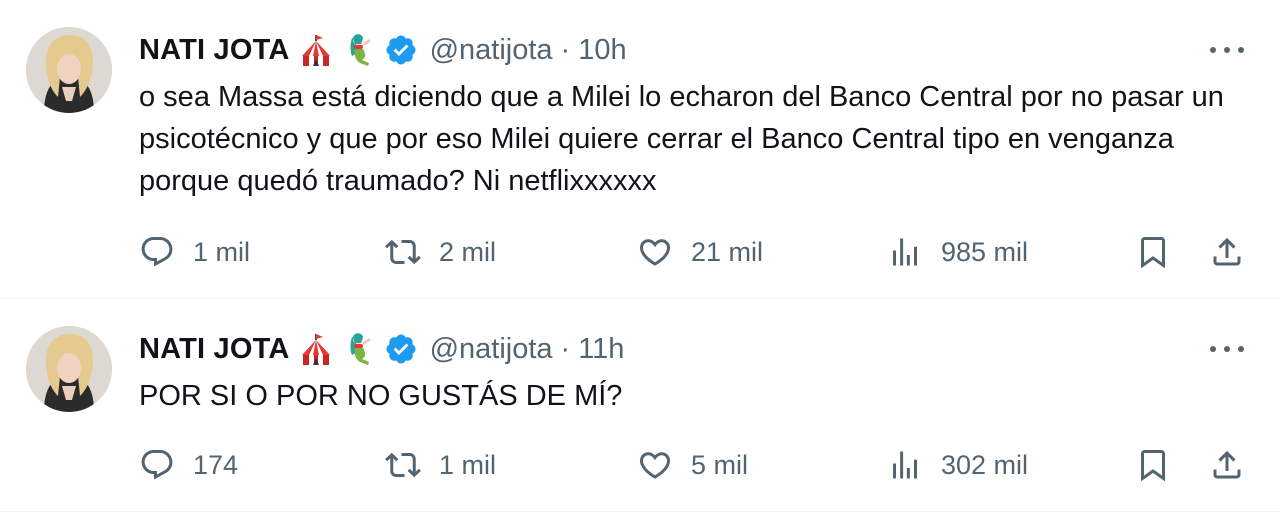 This screenshot has width=1280, height=524. Describe the element at coordinates (720, 464) in the screenshot. I see `like-count: 5 mil` at that location.